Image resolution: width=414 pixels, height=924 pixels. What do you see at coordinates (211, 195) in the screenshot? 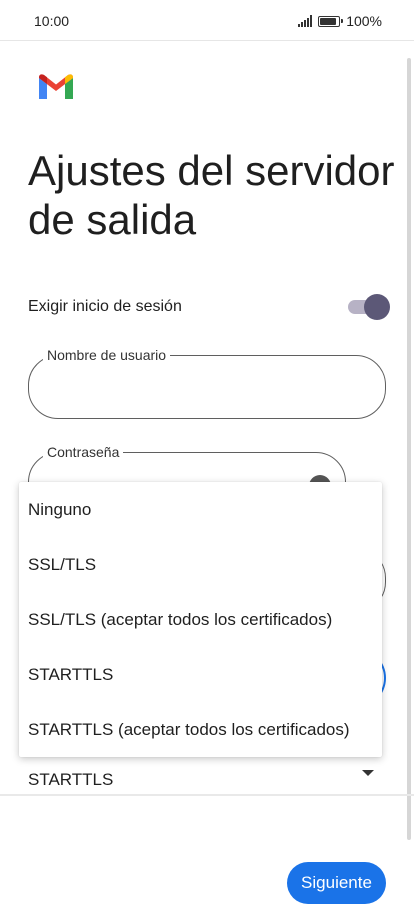
I see `page-title: Ajustes del servidor de salida` at bounding box center [211, 195].